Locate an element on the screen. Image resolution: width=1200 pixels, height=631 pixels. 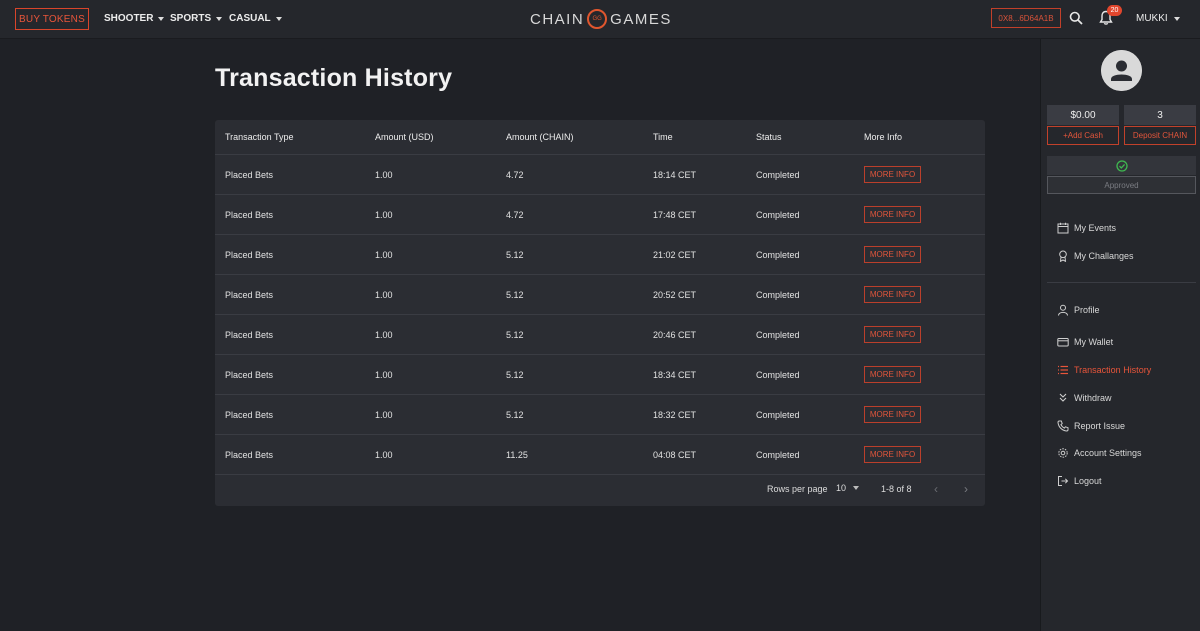
sidebar-item-report-issue: Report Issue is located at coordinates (1091, 426).